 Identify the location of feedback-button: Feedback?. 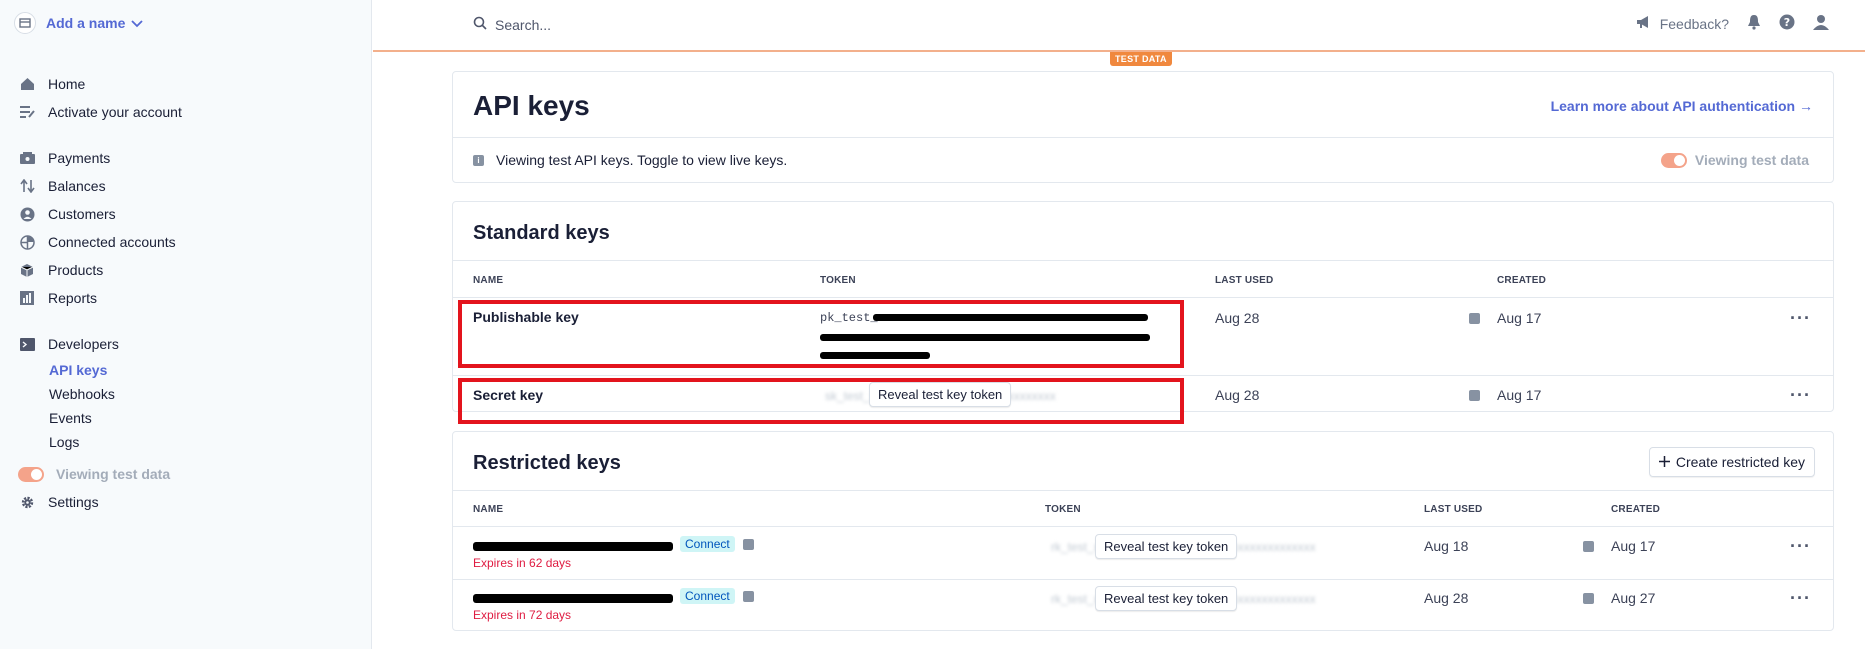
(1682, 23).